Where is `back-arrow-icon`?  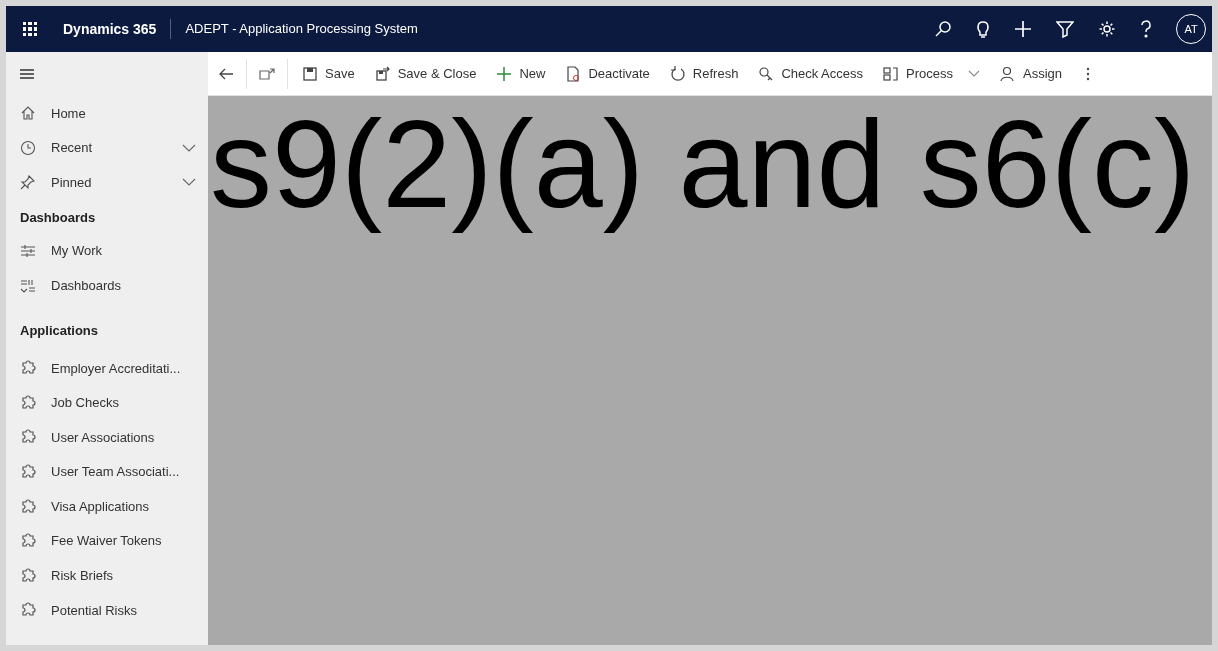
back-arrow-icon is located at coordinates (226, 73).